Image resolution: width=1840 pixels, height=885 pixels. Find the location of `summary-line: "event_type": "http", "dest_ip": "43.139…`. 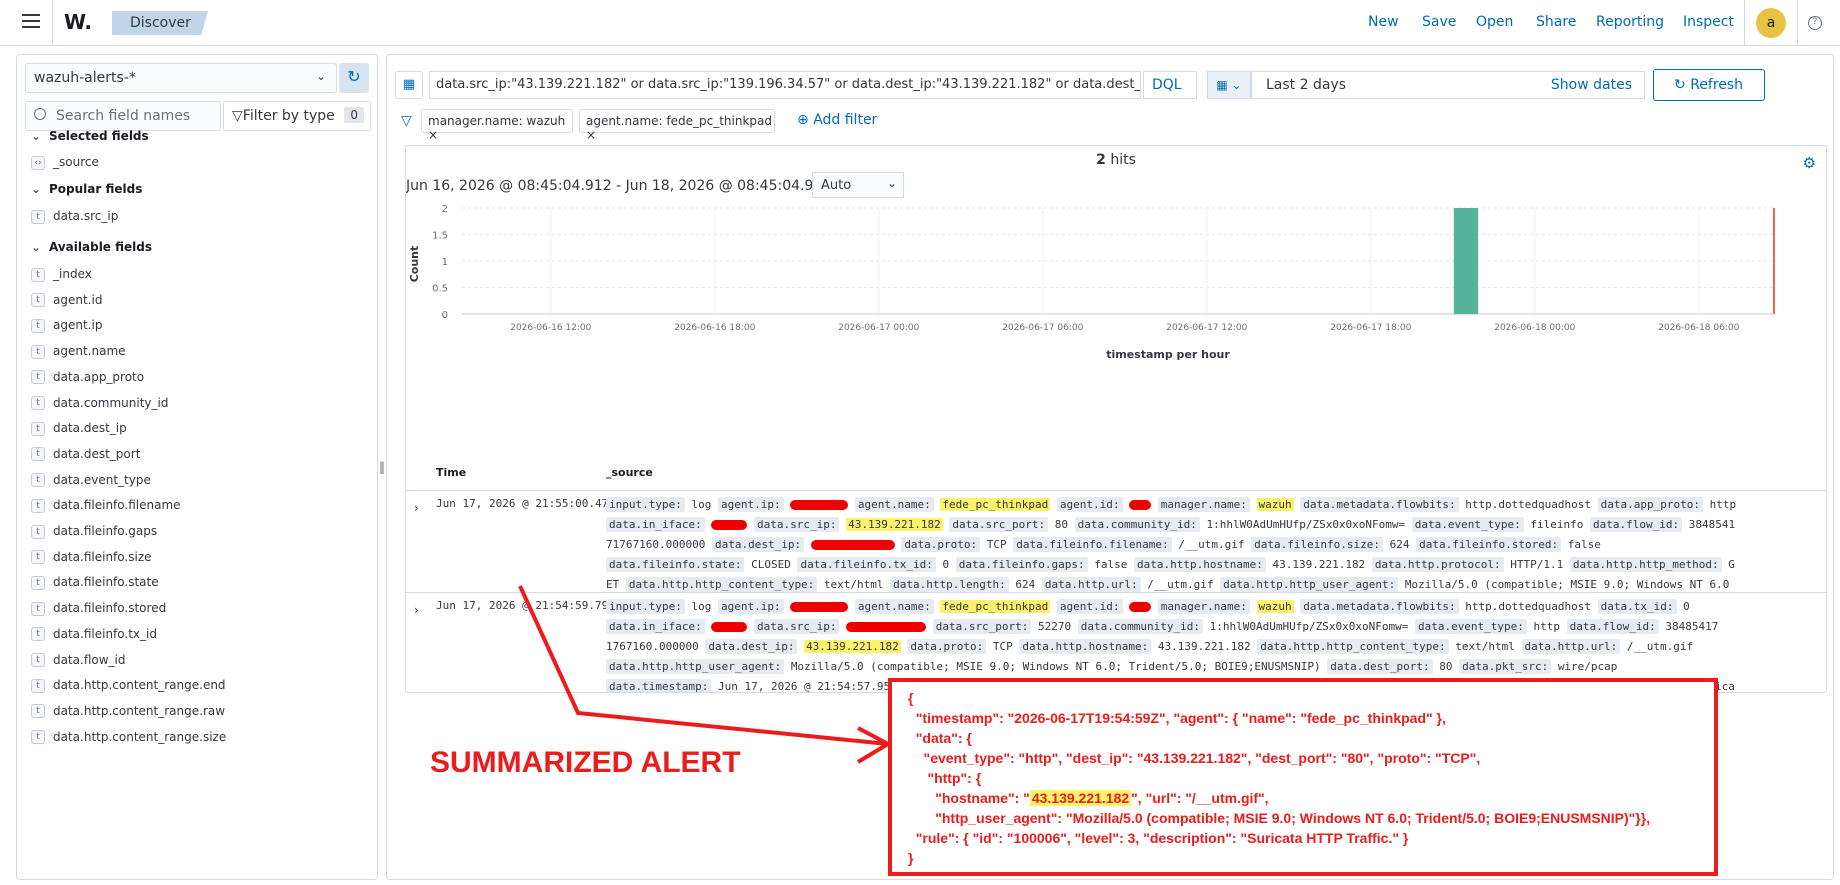

summary-line: "event_type": "http", "dest_ip": "43.139… is located at coordinates (1311, 758).